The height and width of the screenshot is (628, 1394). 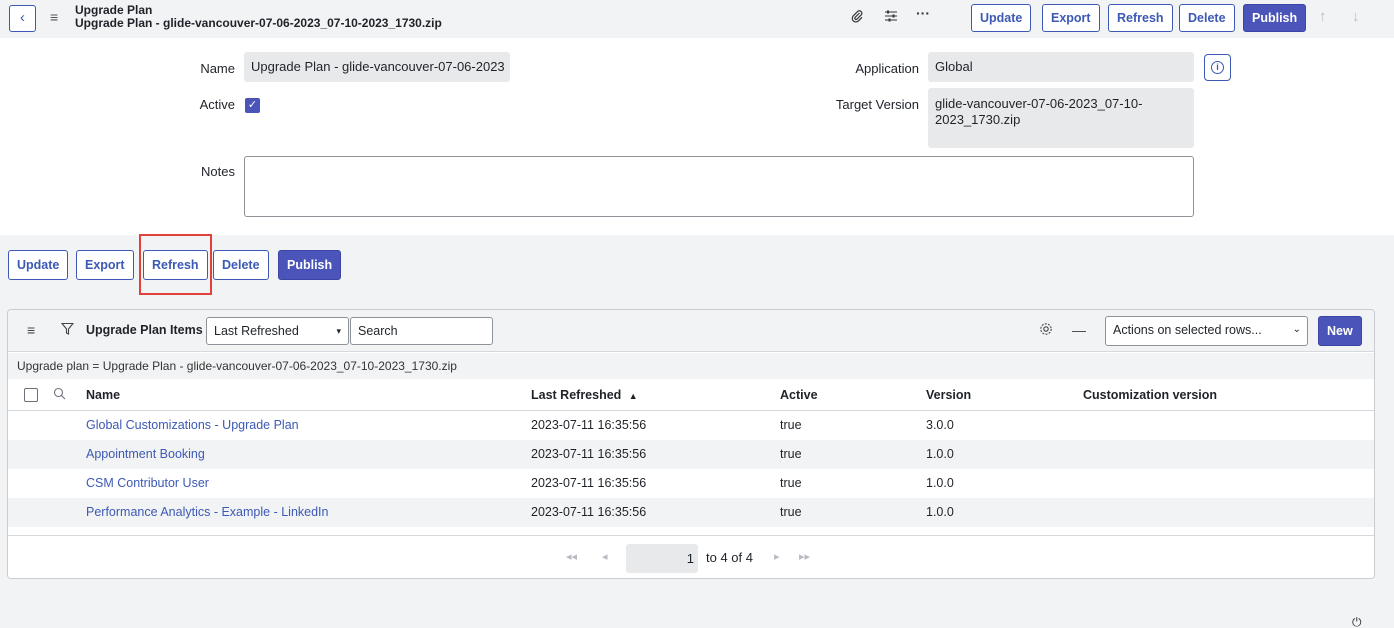 What do you see at coordinates (192, 425) in the screenshot?
I see `row-name-link: Global Customizations - Upgrade Plan` at bounding box center [192, 425].